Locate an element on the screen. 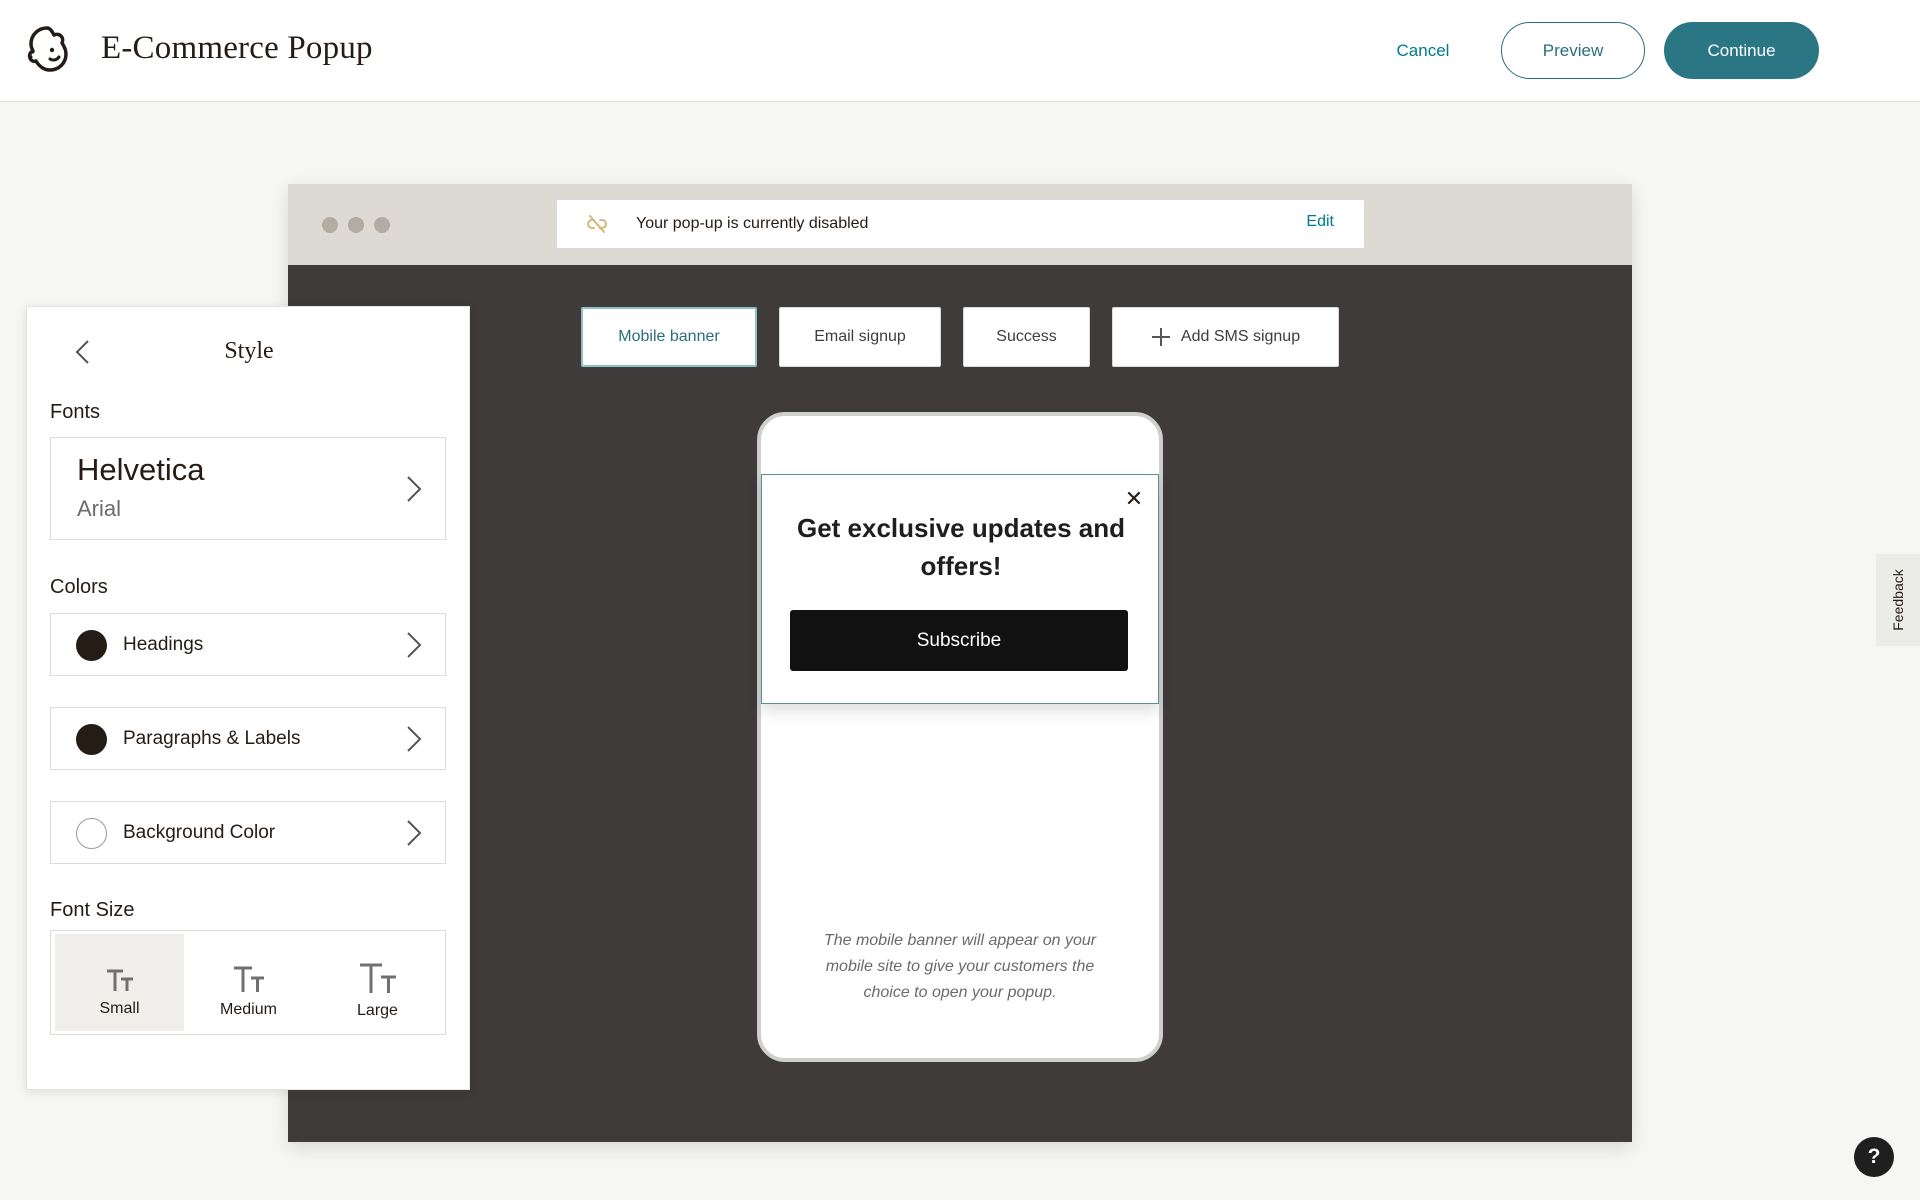 This screenshot has height=1200, width=1920. feedback-tab: Feedback is located at coordinates (1898, 600).